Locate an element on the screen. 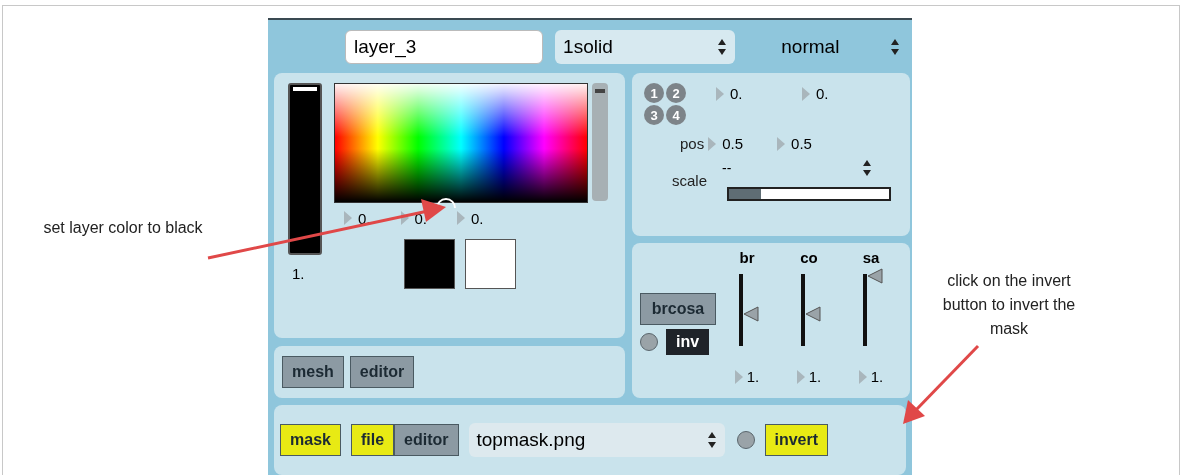 The image size is (1186, 475). brightness-slider is located at coordinates (305, 169).